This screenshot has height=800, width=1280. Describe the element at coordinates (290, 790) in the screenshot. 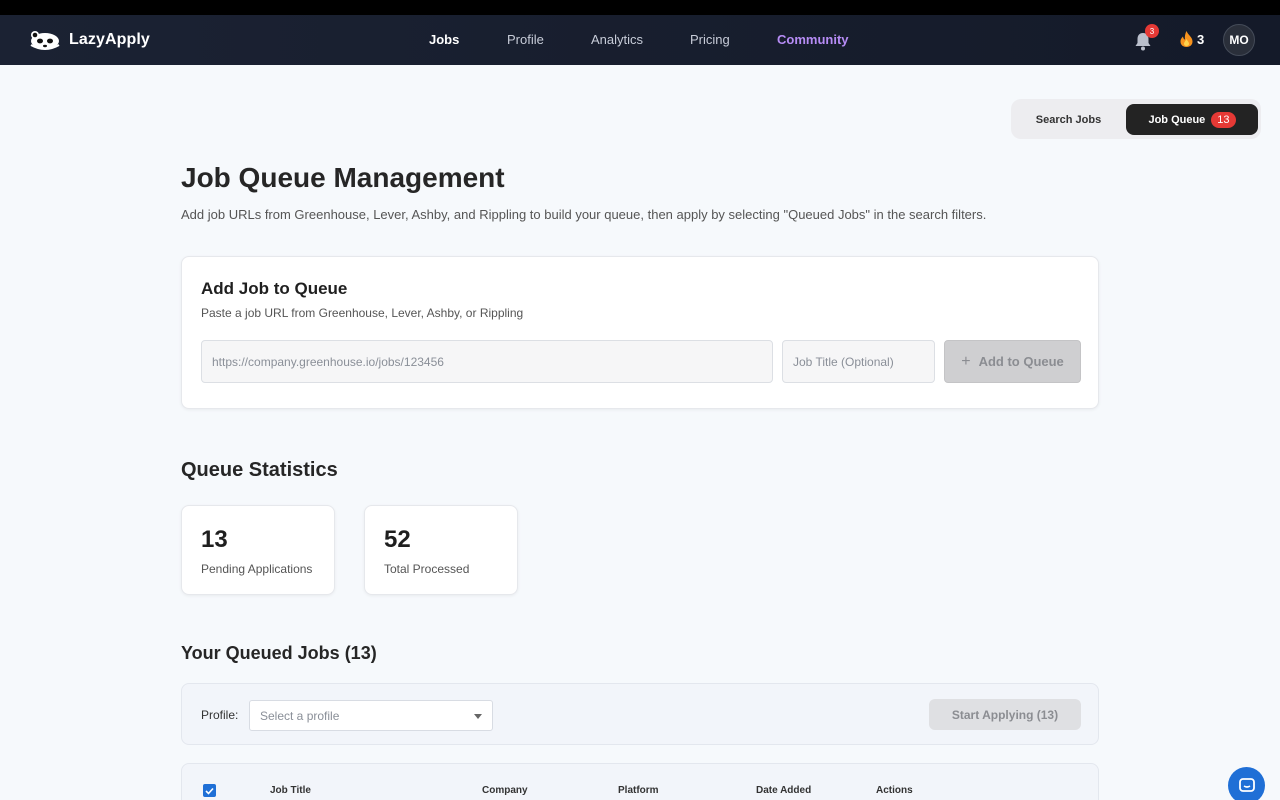

I see `column-header-job-title: Job Title` at that location.